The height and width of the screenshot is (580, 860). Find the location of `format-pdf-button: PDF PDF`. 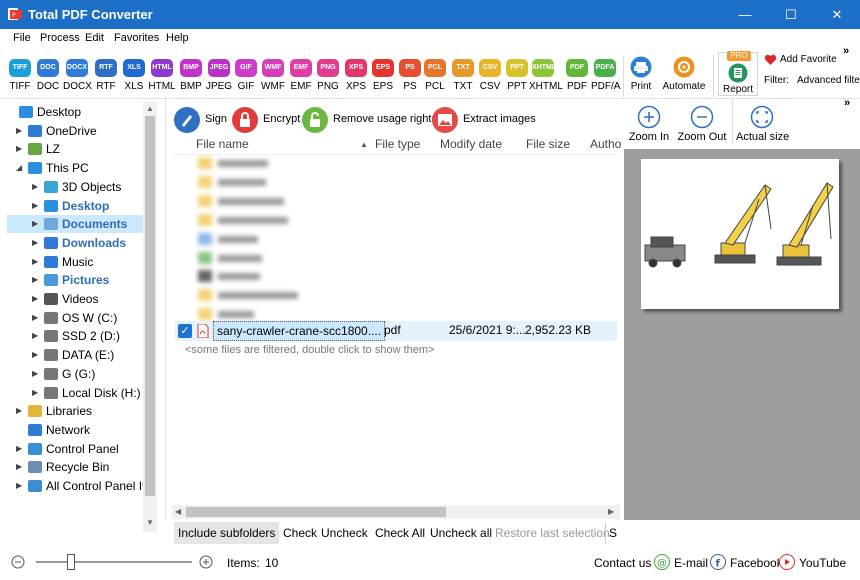

format-pdf-button: PDF PDF is located at coordinates (577, 75).